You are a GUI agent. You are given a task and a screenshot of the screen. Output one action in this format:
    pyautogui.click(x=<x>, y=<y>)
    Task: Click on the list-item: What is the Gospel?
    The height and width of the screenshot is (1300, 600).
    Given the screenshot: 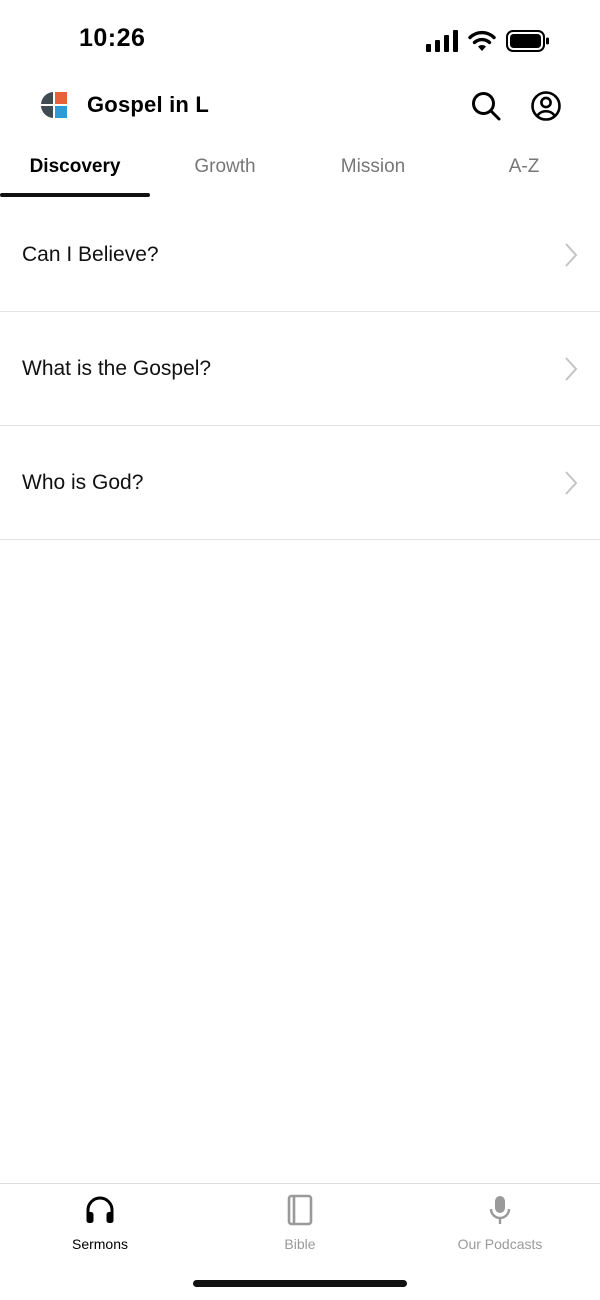 What is the action you would take?
    pyautogui.click(x=300, y=369)
    